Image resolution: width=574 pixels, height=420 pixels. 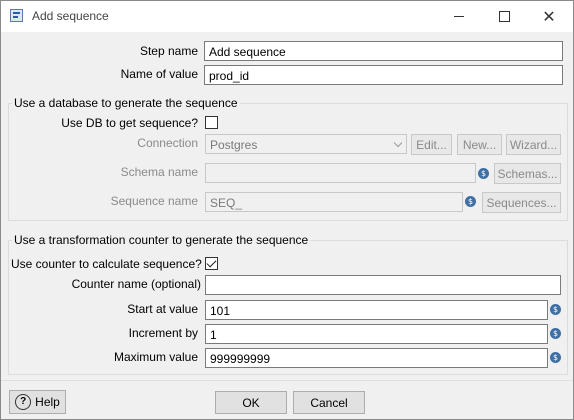 I want to click on name-of-value-input: prod_id, so click(x=383, y=75).